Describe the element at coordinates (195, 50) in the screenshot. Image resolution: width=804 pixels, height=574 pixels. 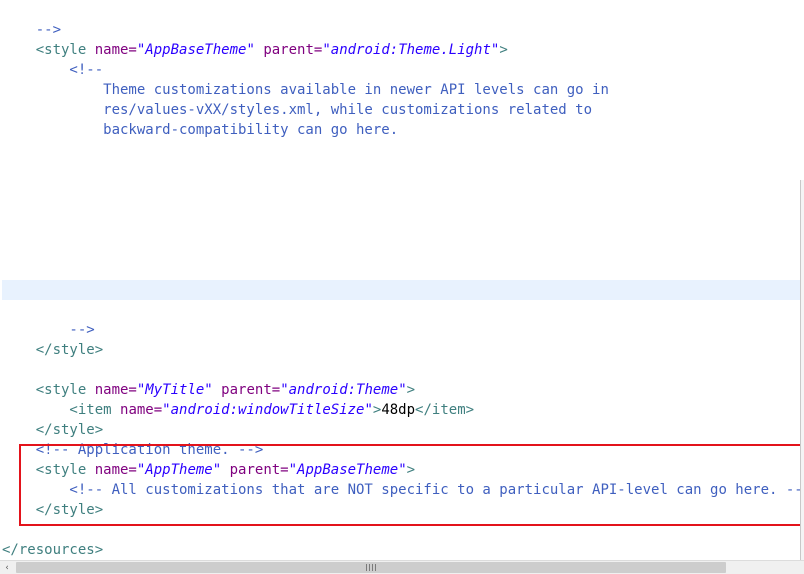
I see `code-token-val: "AppBaseTheme"` at that location.